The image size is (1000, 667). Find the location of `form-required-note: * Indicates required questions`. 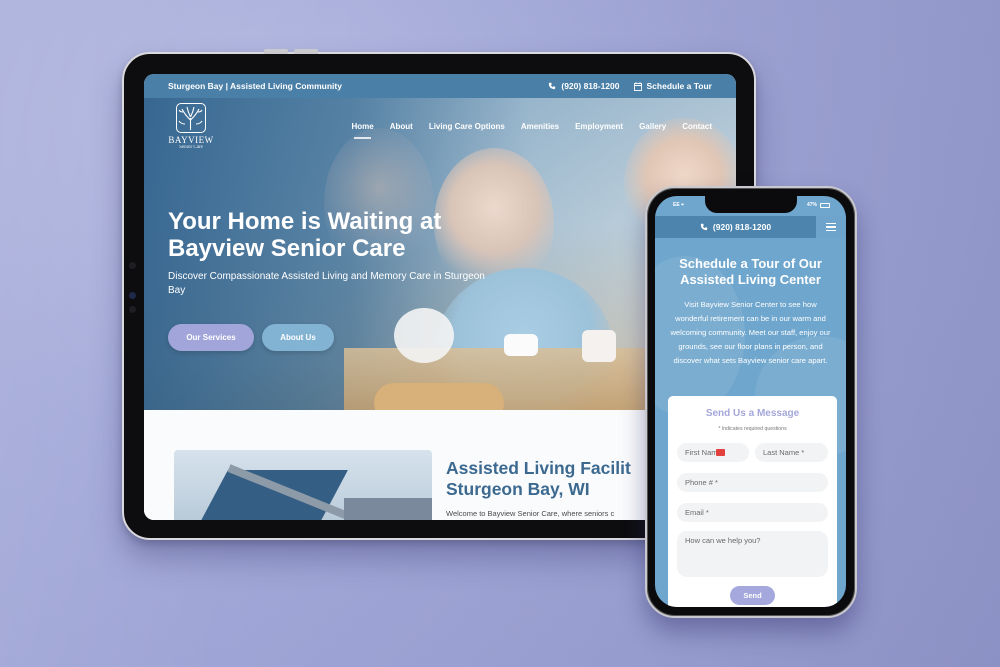

form-required-note: * Indicates required questions is located at coordinates (752, 429).